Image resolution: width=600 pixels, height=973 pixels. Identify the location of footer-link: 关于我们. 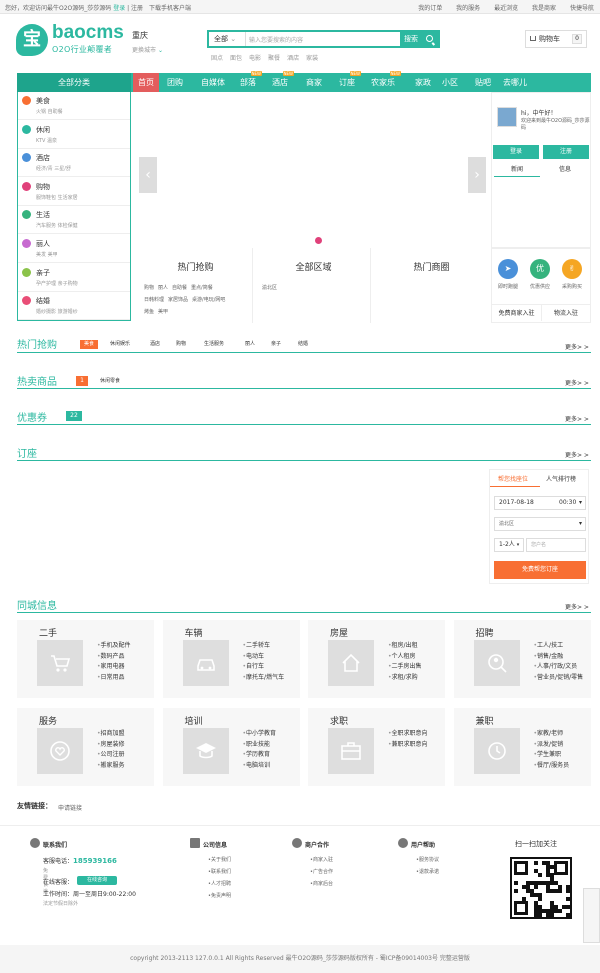
(219, 860).